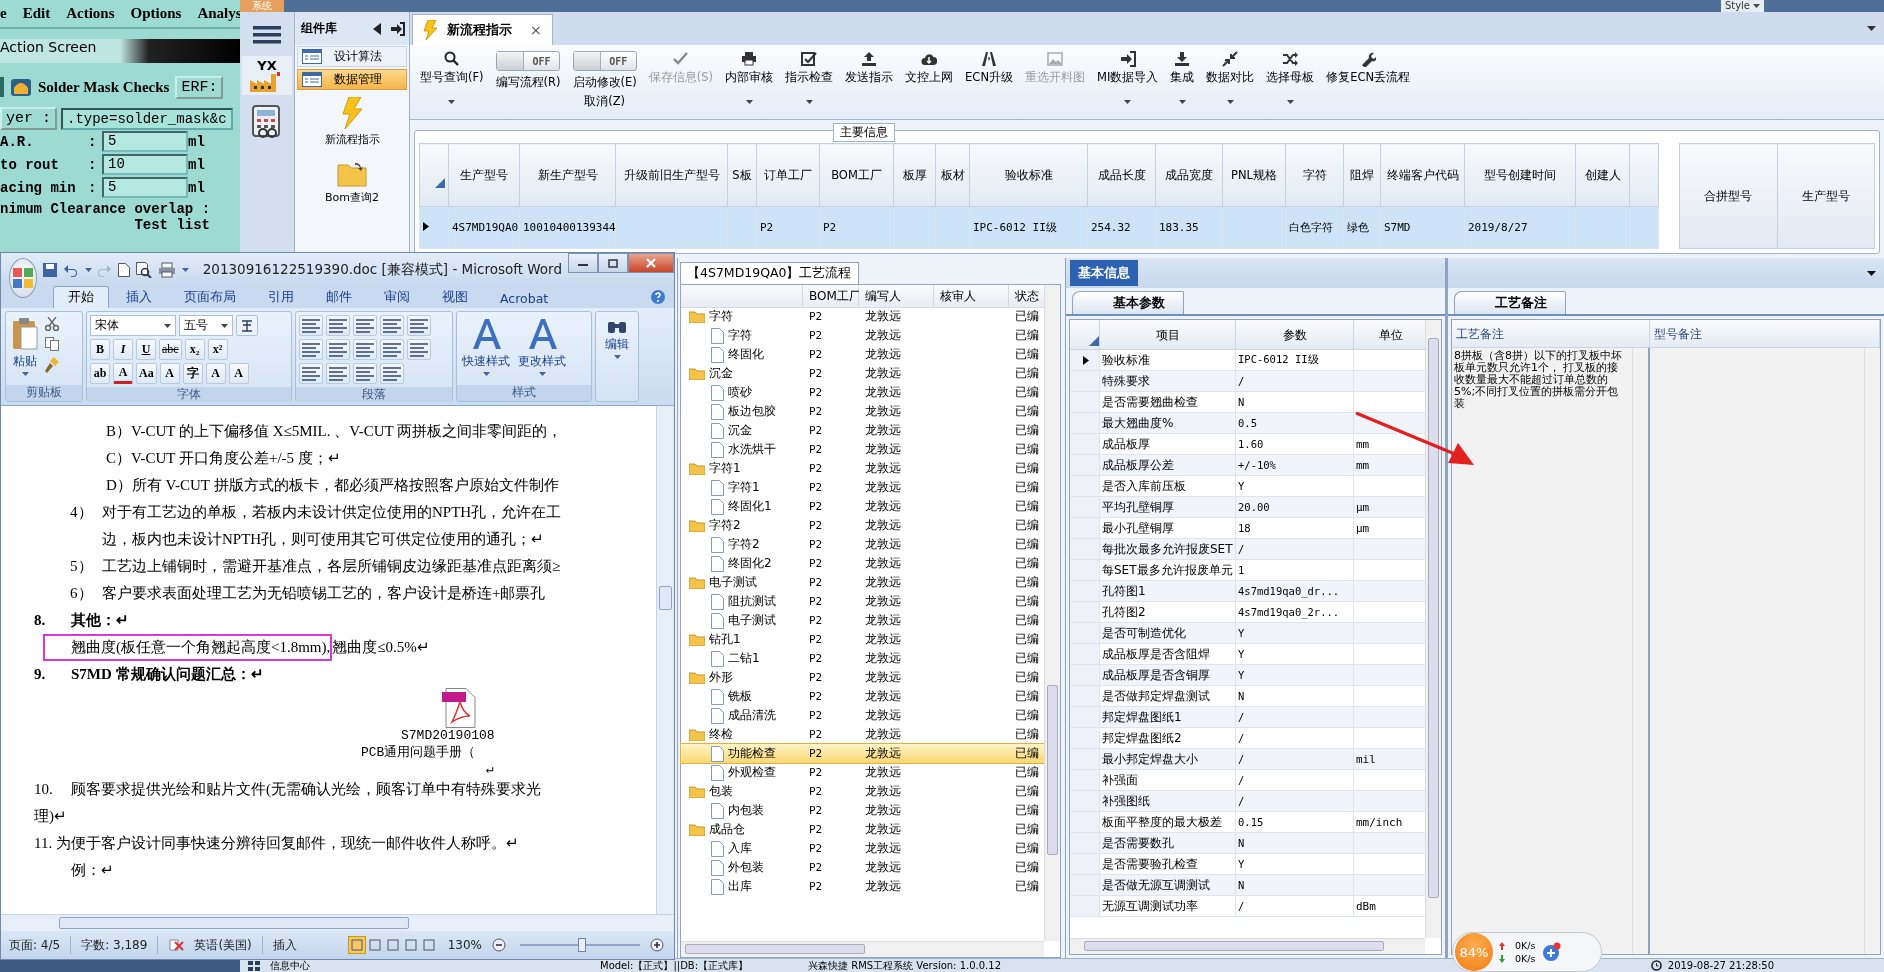 This screenshot has height=972, width=1884. What do you see at coordinates (81, 297) in the screenshot?
I see `ribbon-tab: 开始` at bounding box center [81, 297].